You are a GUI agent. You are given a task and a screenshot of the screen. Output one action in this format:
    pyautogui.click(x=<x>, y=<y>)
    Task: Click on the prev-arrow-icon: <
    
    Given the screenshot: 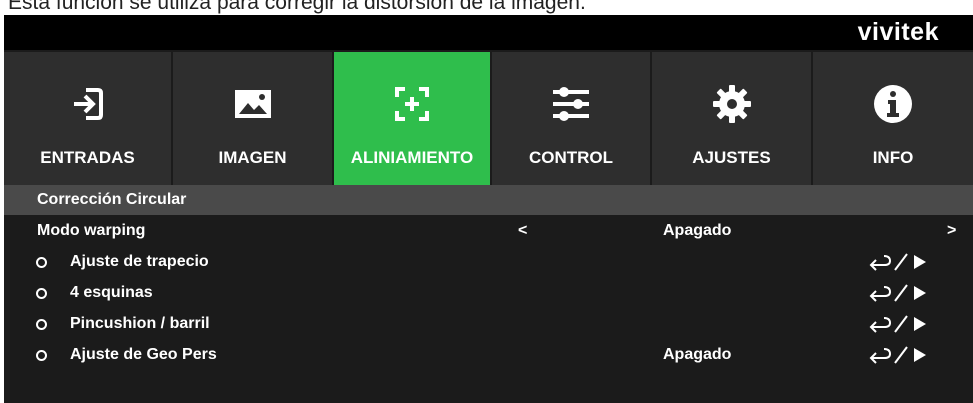 What is the action you would take?
    pyautogui.click(x=522, y=230)
    